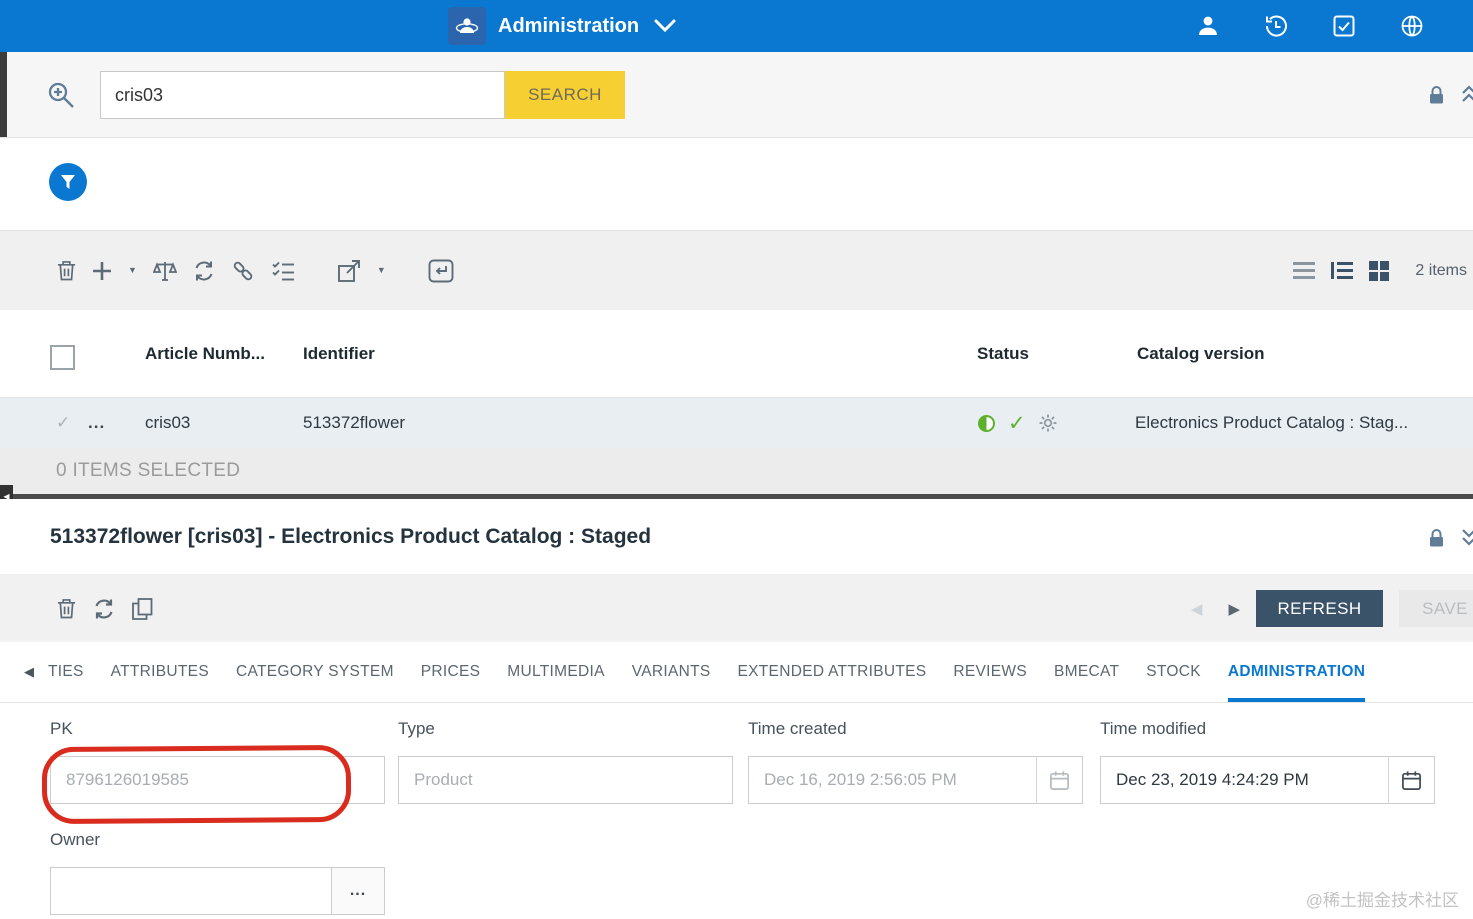 The height and width of the screenshot is (919, 1473). Describe the element at coordinates (164, 271) in the screenshot. I see `compare-icon` at that location.